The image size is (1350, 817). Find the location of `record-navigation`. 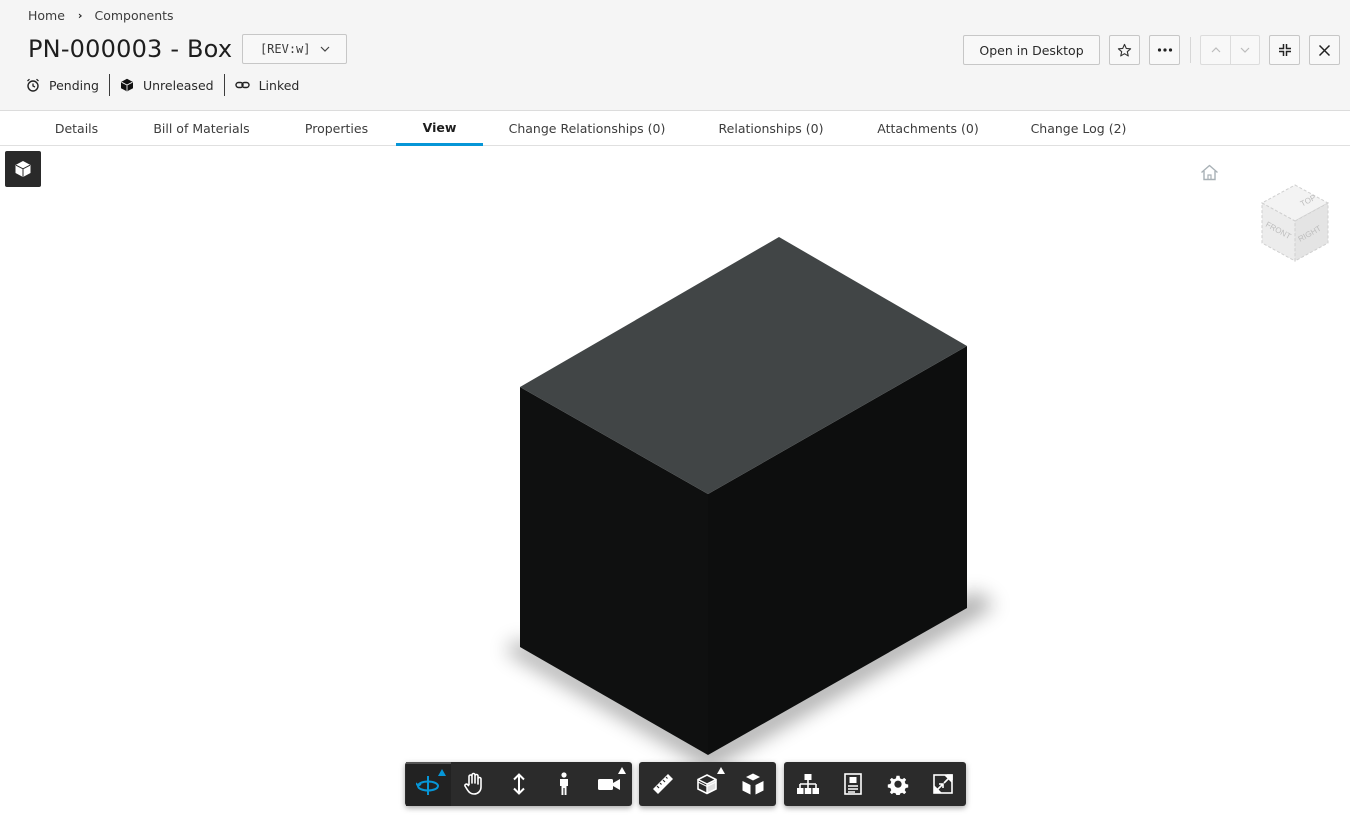

record-navigation is located at coordinates (1230, 50).